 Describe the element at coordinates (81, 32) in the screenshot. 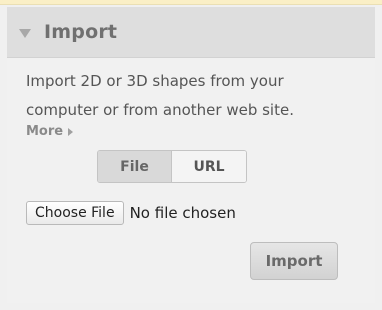

I see `panel-title: Import` at that location.